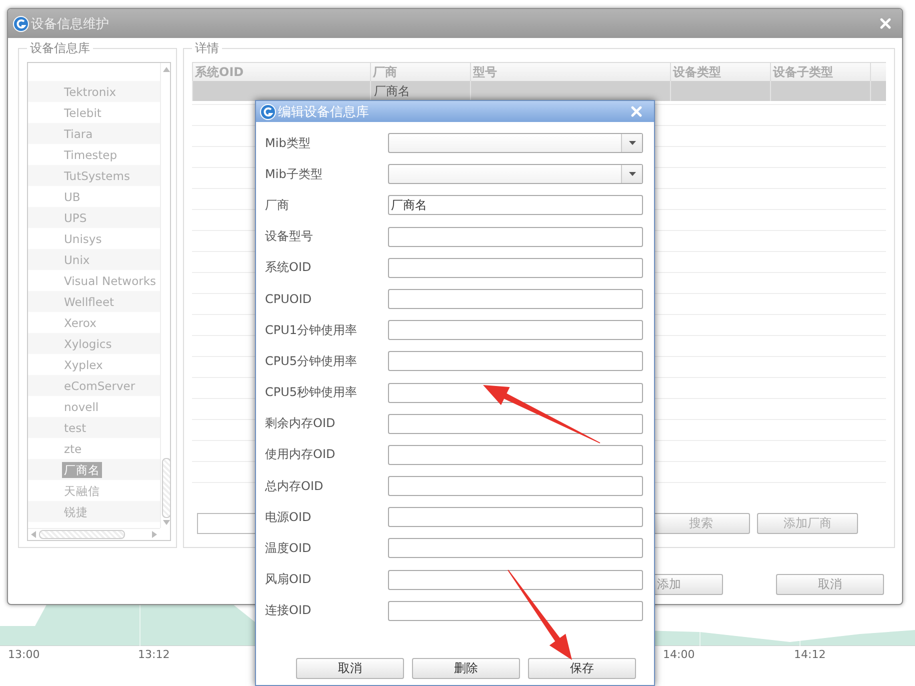  What do you see at coordinates (154, 534) in the screenshot?
I see `scroll-right-icon` at bounding box center [154, 534].